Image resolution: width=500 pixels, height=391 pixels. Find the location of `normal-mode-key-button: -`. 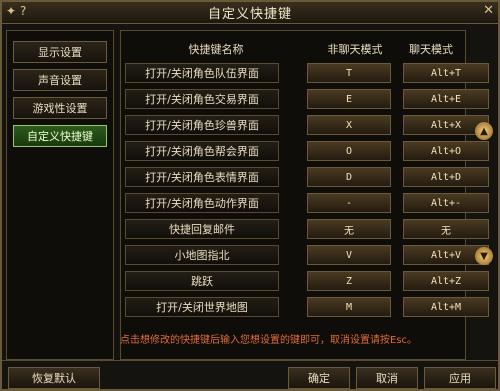

normal-mode-key-button: - is located at coordinates (349, 203).